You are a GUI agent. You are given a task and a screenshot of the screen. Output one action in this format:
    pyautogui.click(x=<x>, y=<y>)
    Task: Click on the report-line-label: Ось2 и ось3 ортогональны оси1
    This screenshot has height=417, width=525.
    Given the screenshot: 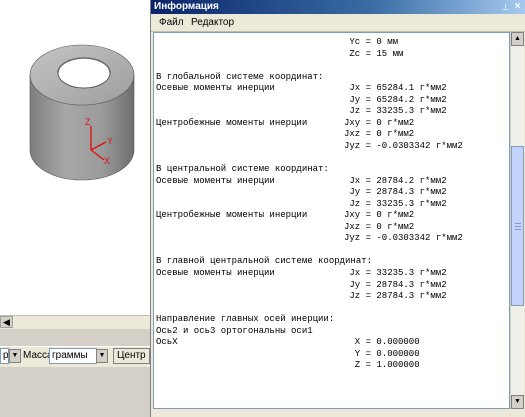 What is the action you would take?
    pyautogui.click(x=234, y=331)
    